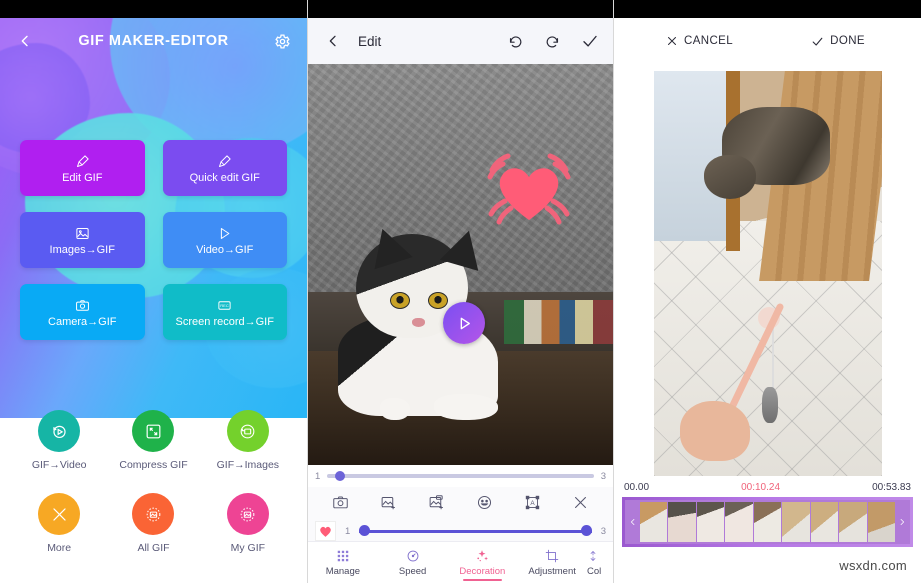 Image resolution: width=921 pixels, height=583 pixels. I want to click on editor-top-bar: Edit, so click(460, 41).